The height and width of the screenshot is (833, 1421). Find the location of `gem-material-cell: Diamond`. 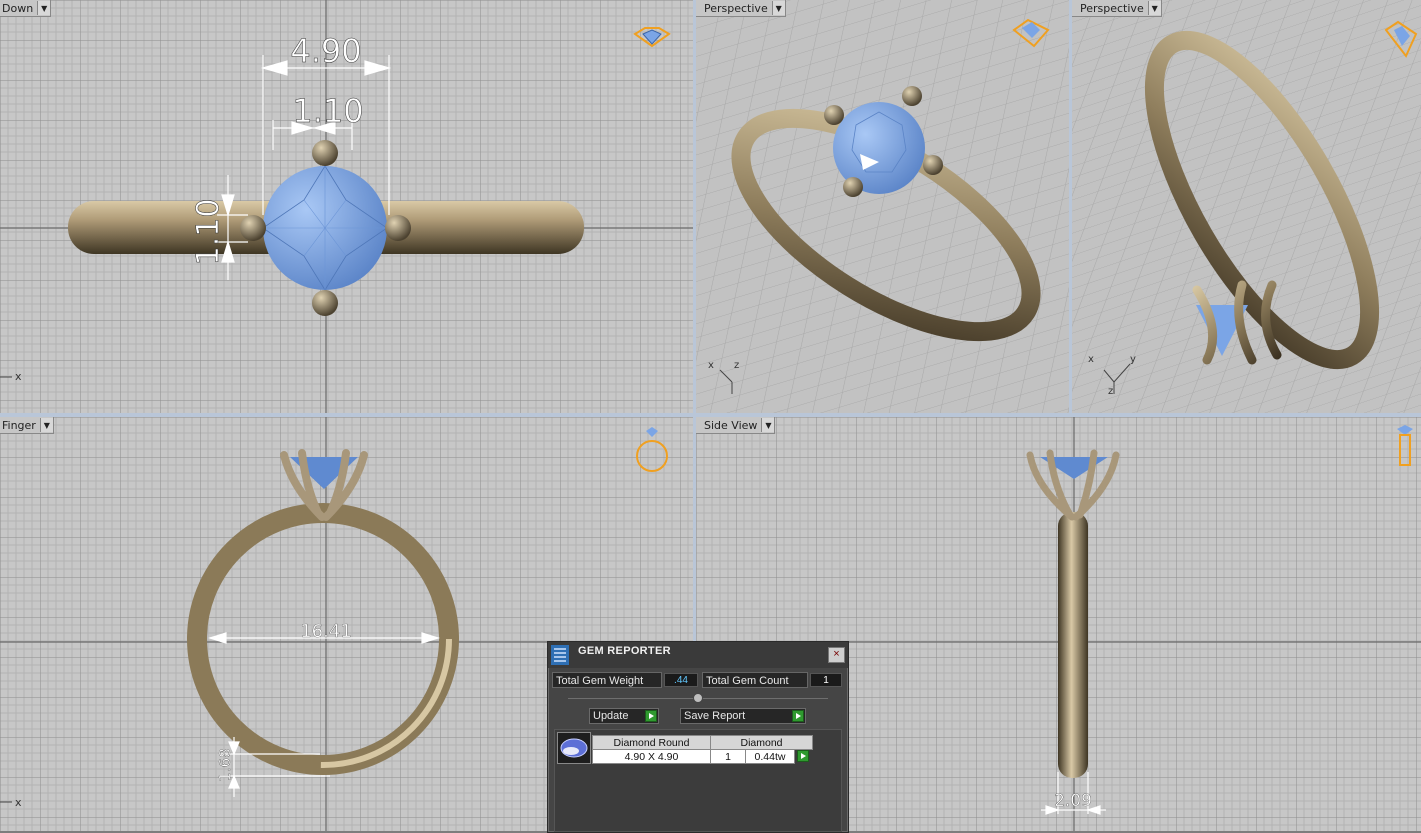

gem-material-cell: Diamond is located at coordinates (761, 742).